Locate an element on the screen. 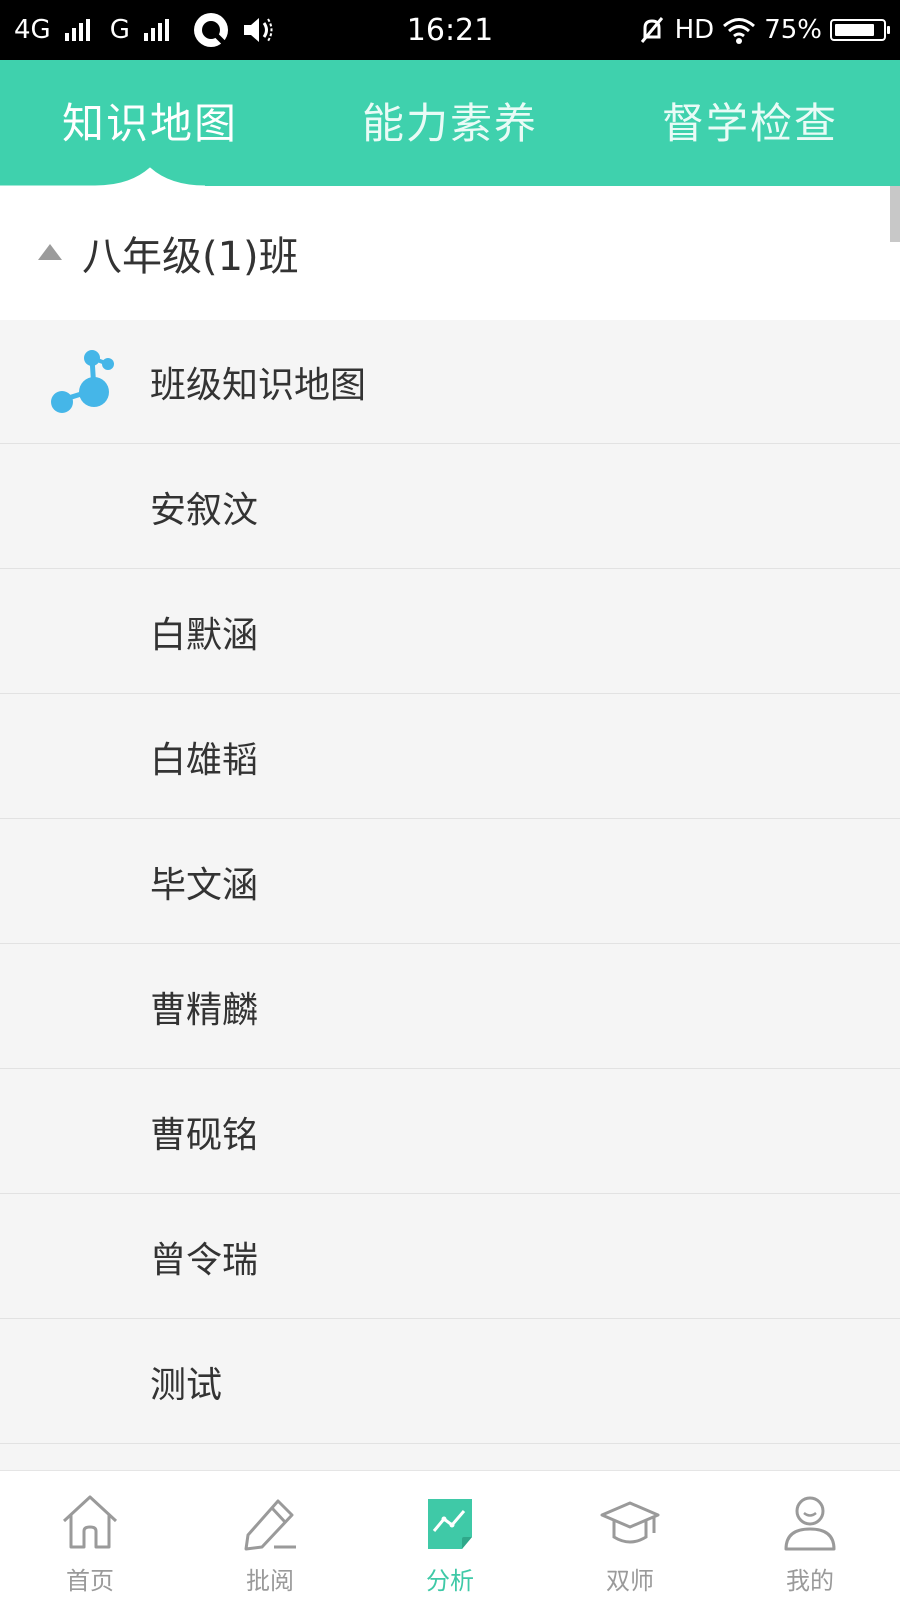 The width and height of the screenshot is (900, 1601). bottom-nav: 首页 批阅 分析 双师 我的 is located at coordinates (450, 1535).